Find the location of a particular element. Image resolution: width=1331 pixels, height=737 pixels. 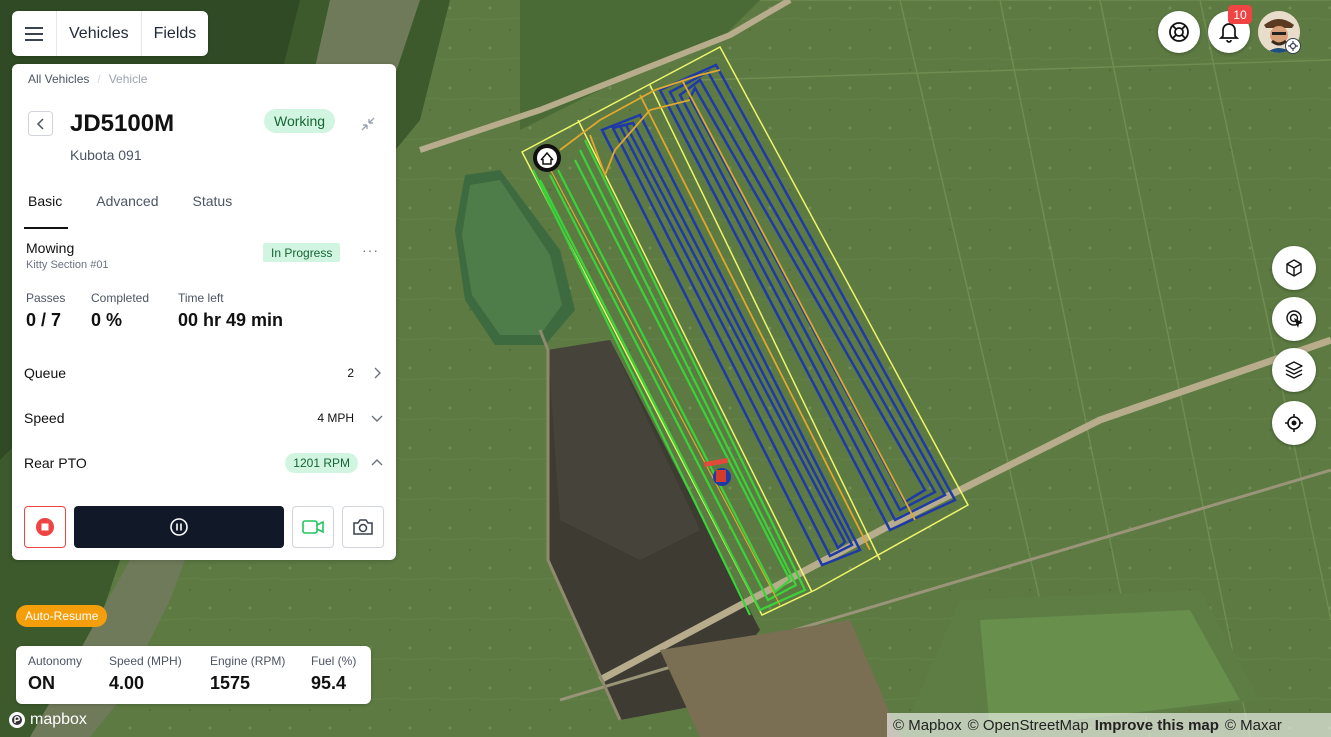

queue-value: 2 is located at coordinates (350, 373).